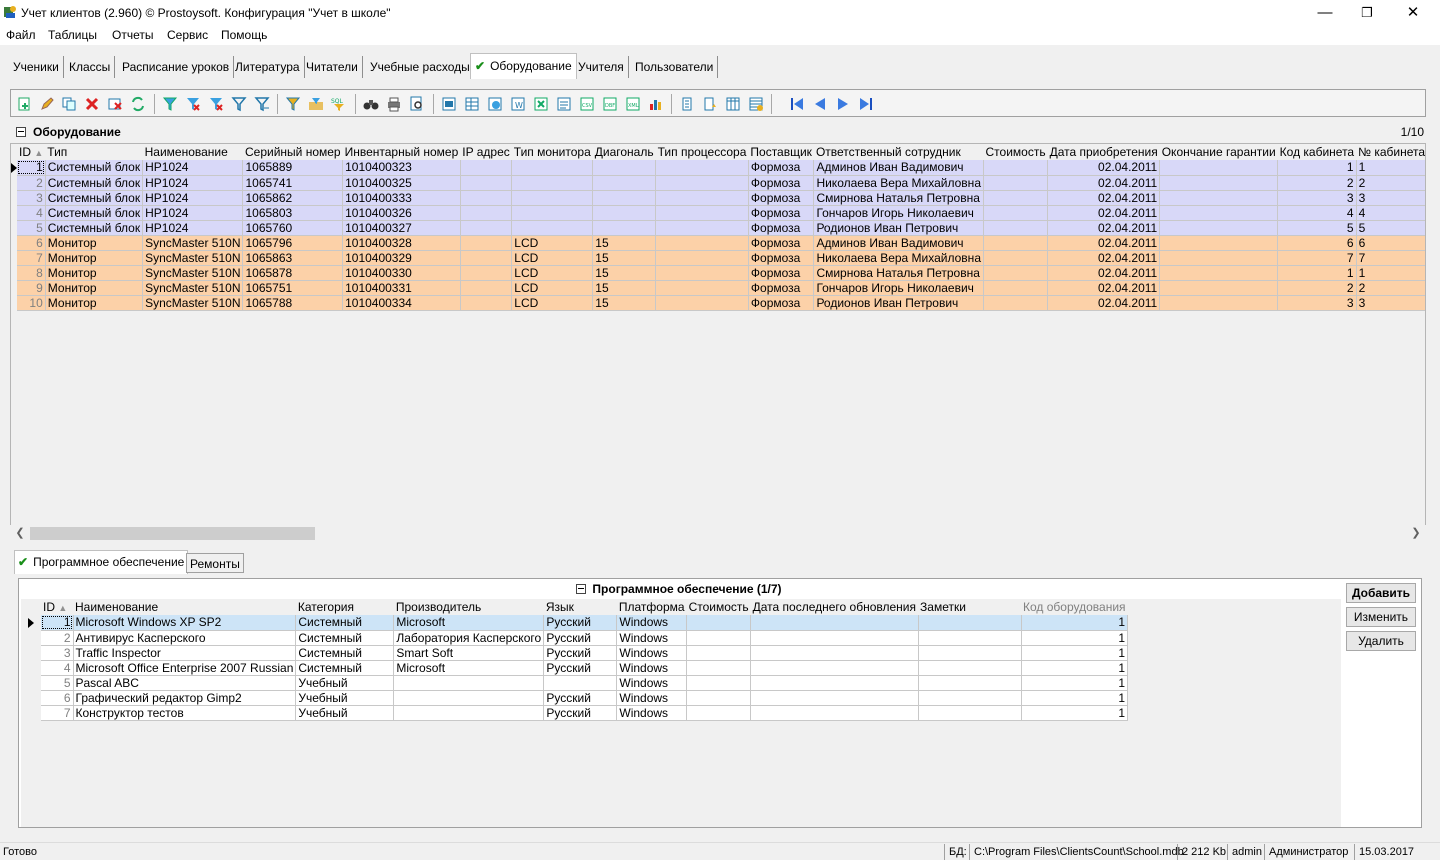 Image resolution: width=1440 pixels, height=860 pixels. What do you see at coordinates (57, 623) in the screenshot?
I see `cell-id: 1` at bounding box center [57, 623].